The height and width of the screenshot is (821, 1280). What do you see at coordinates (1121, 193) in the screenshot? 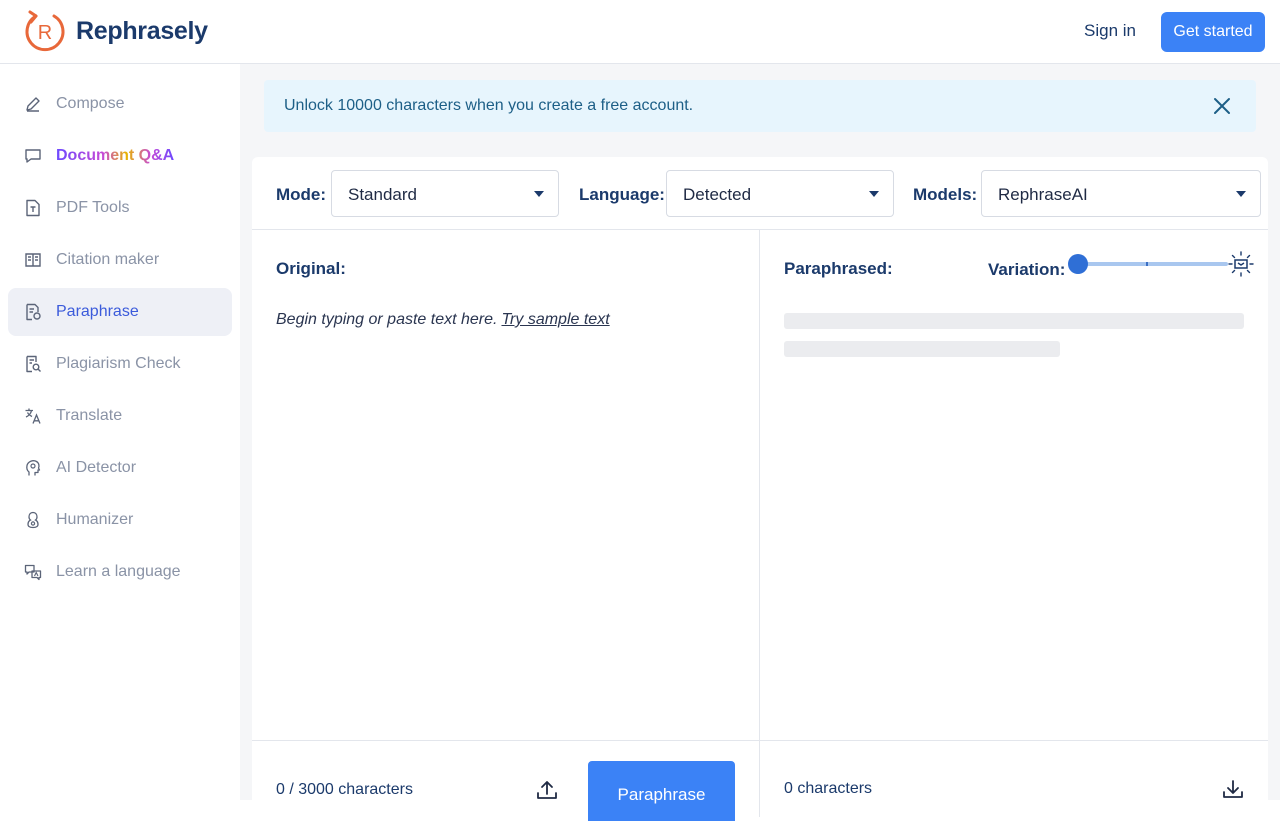
I see `models-select: RephraseAI` at bounding box center [1121, 193].